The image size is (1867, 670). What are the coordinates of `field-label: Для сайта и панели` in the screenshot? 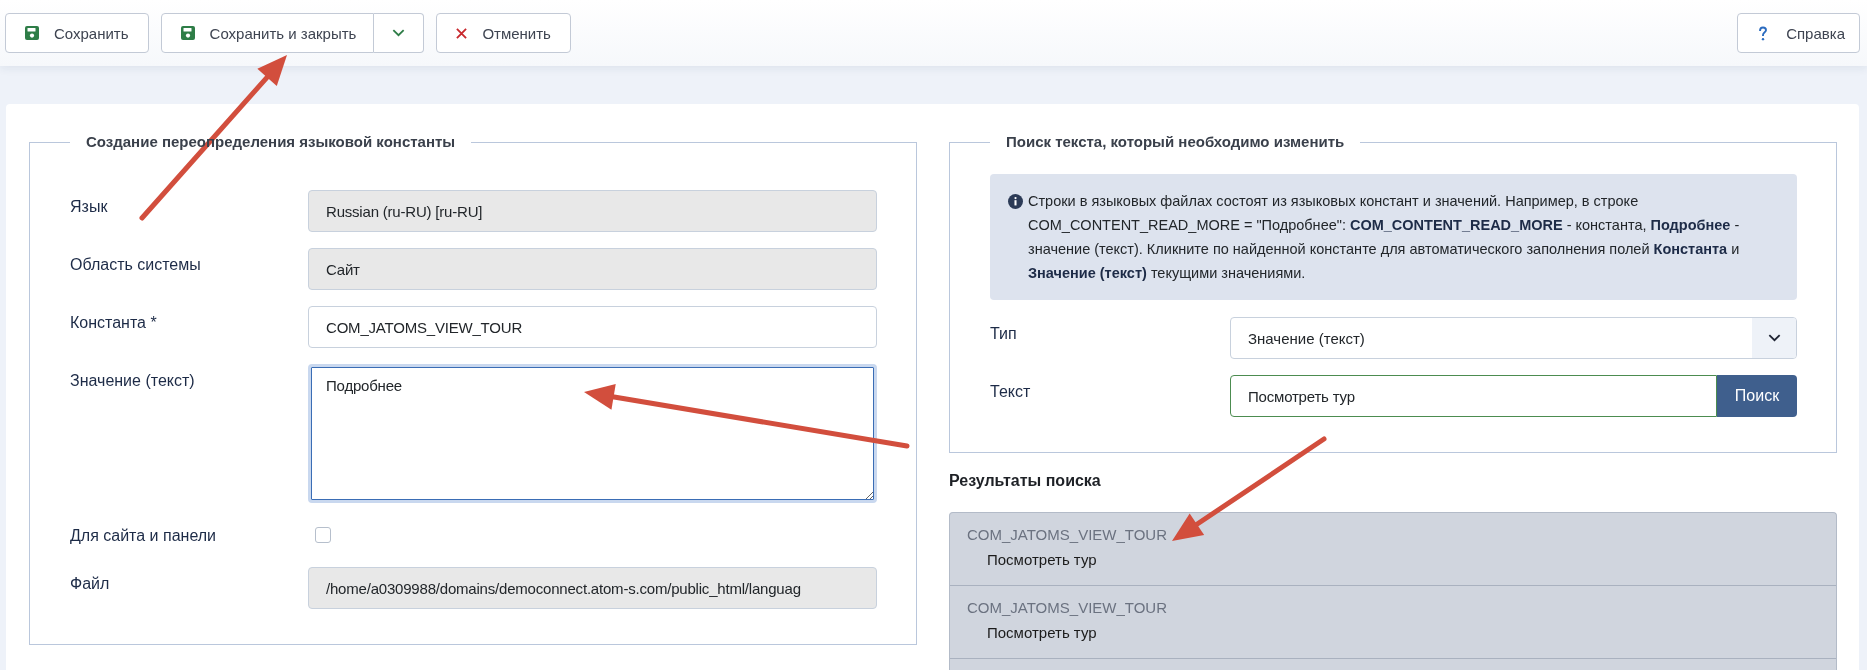 It's located at (143, 536).